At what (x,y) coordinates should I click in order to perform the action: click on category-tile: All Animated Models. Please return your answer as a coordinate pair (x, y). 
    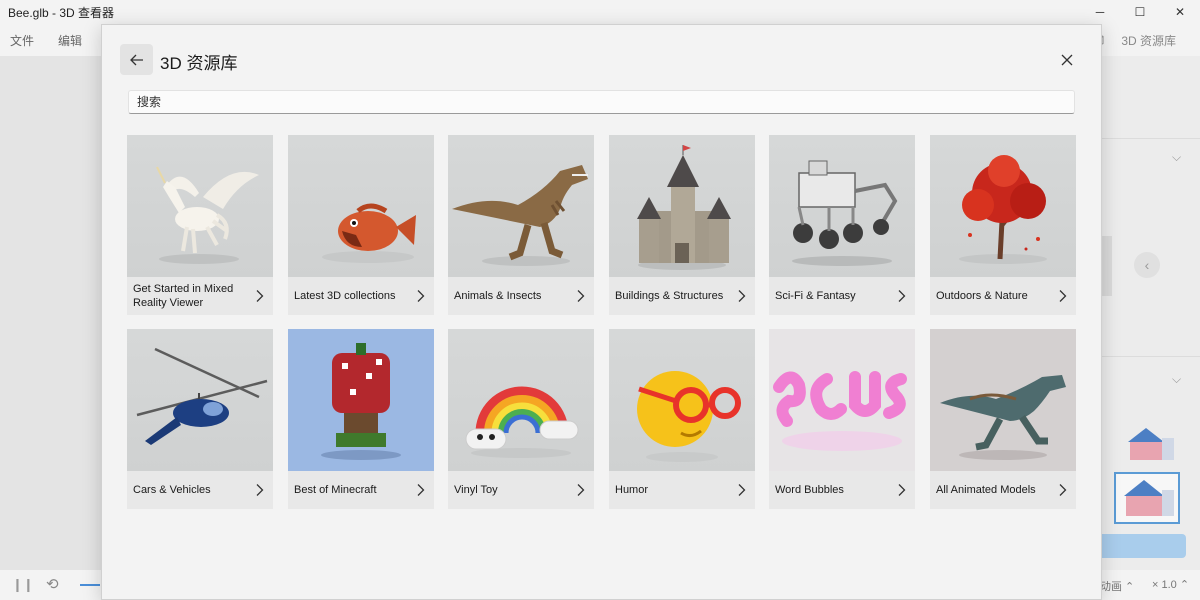
    Looking at the image, I should click on (1003, 419).